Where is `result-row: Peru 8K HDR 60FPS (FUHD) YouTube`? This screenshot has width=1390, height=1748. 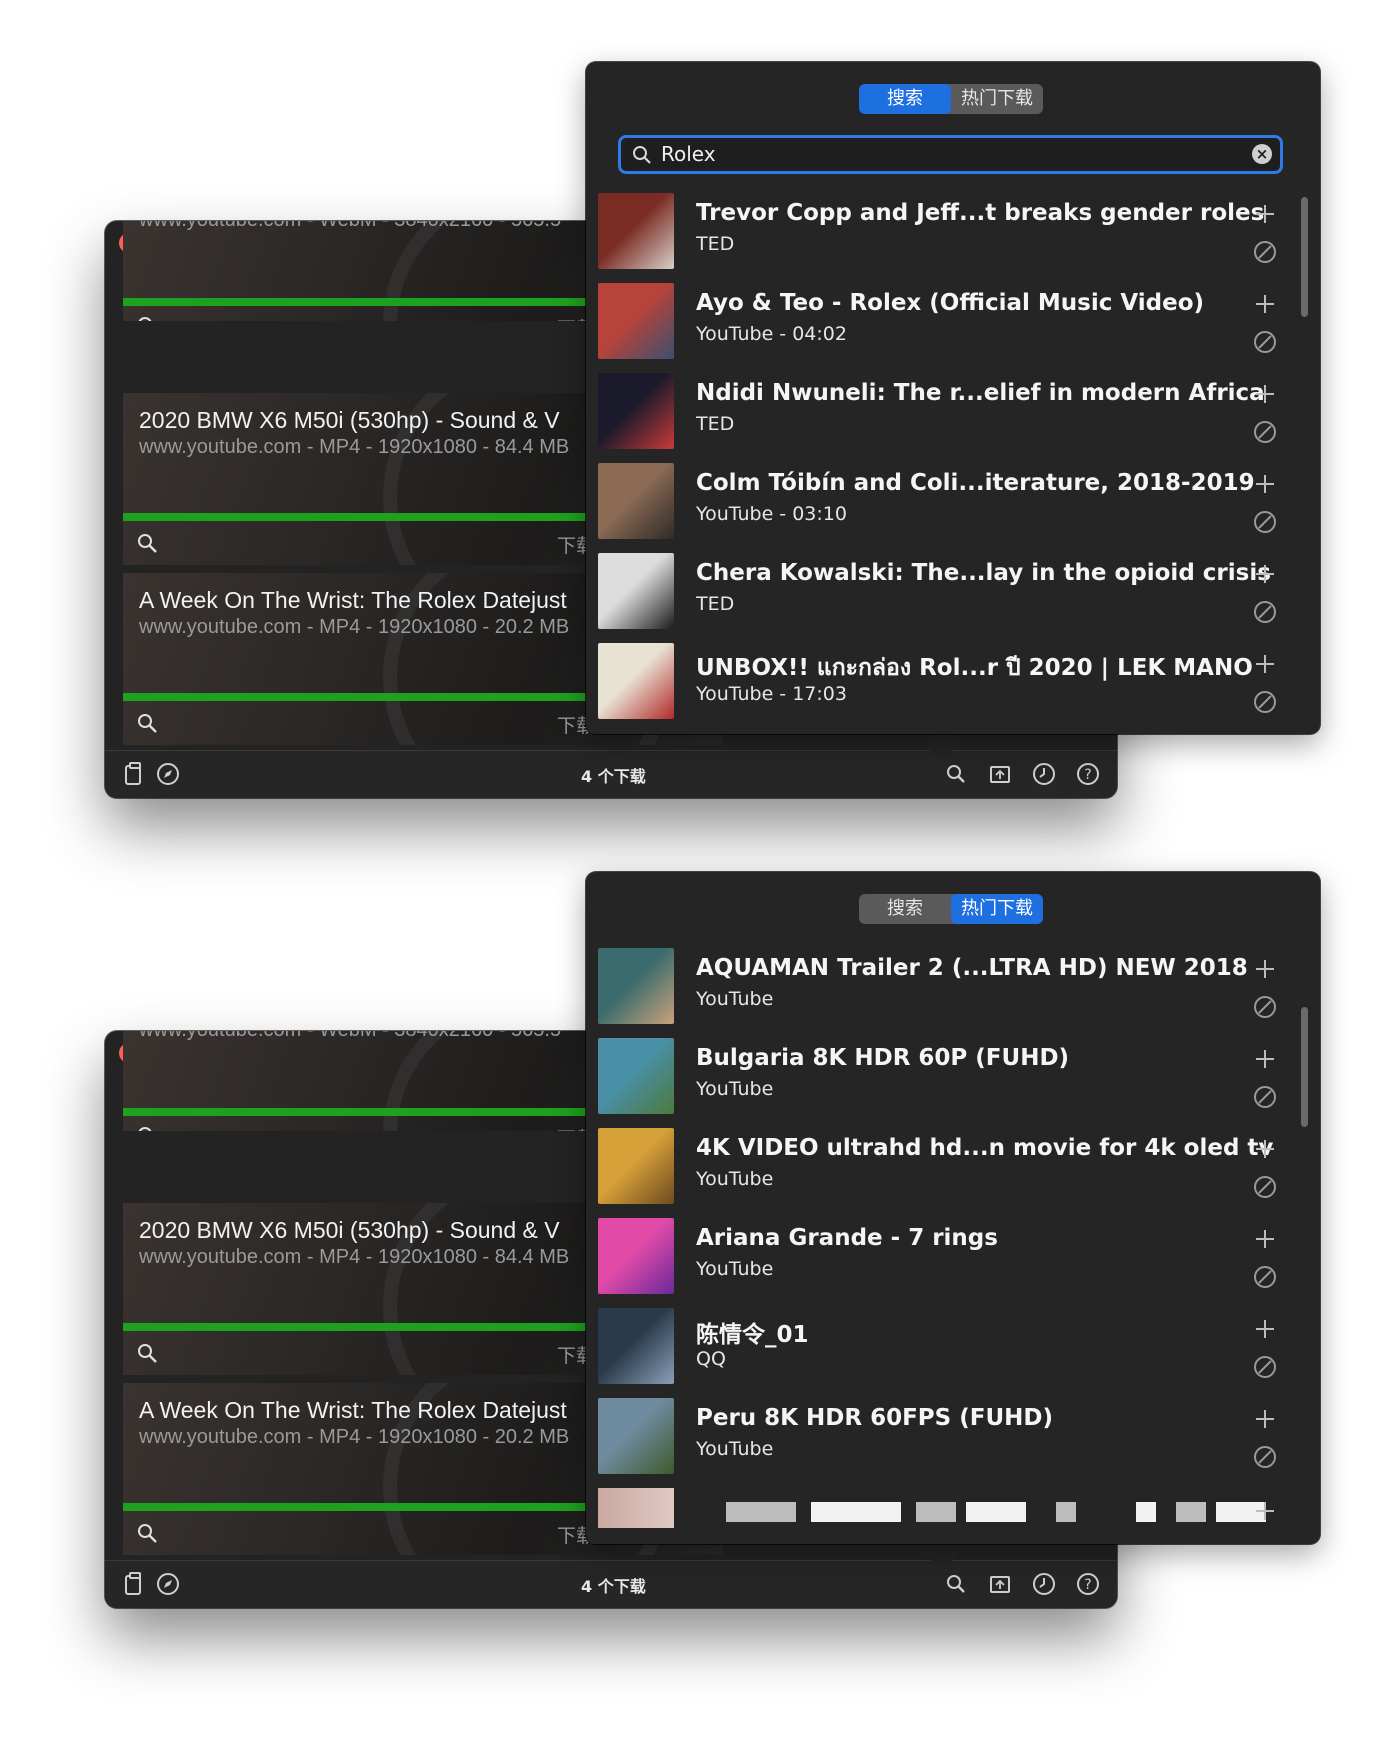 result-row: Peru 8K HDR 60FPS (FUHD) YouTube is located at coordinates (943, 1443).